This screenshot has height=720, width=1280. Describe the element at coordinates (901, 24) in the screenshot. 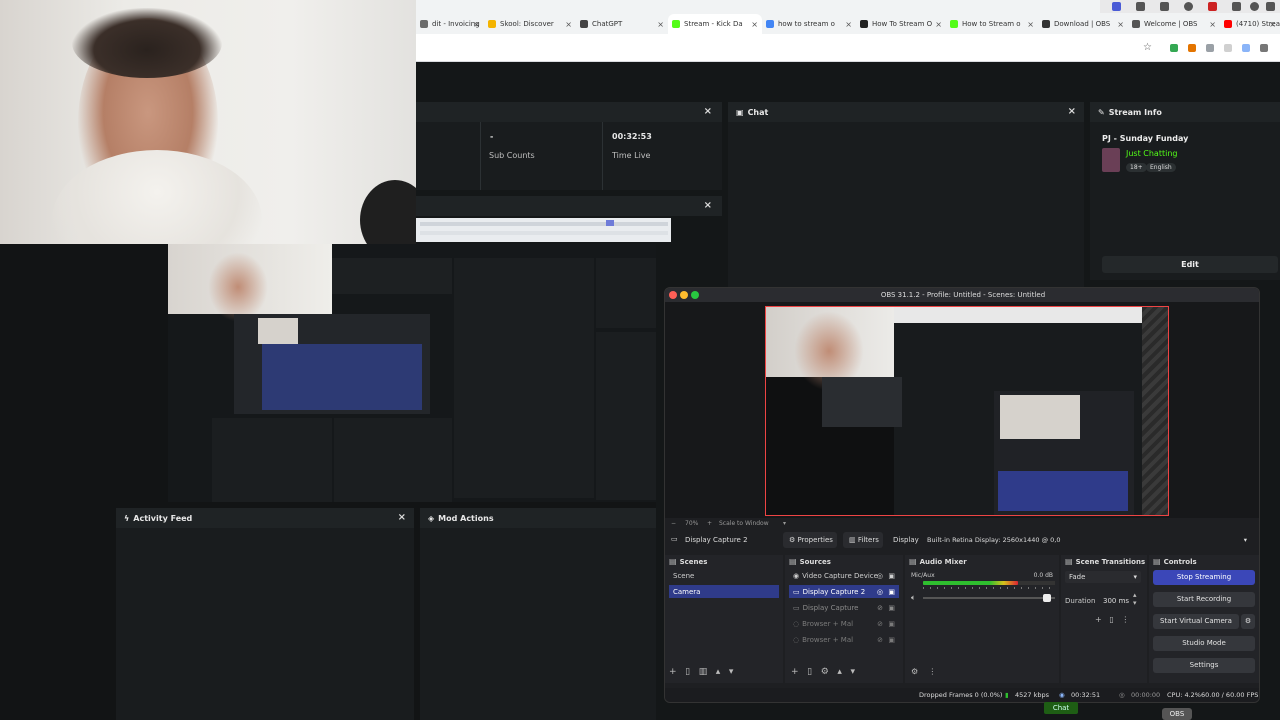

I see `browser-tab: How To Stream O ×` at that location.